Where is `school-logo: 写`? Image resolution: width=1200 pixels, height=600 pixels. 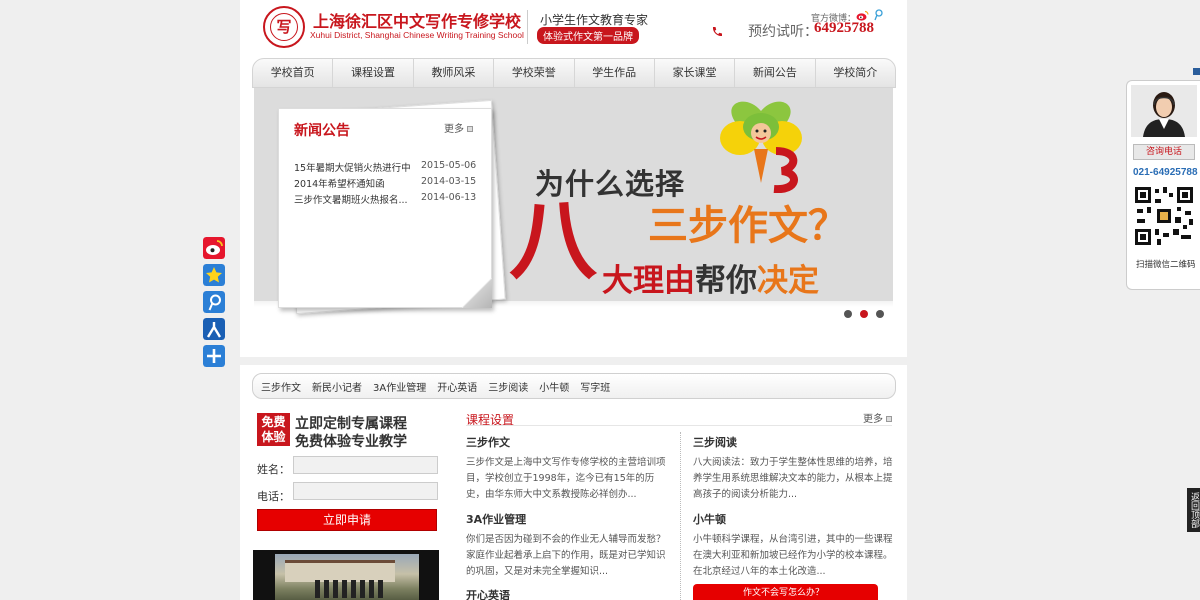
school-logo: 写 is located at coordinates (284, 27).